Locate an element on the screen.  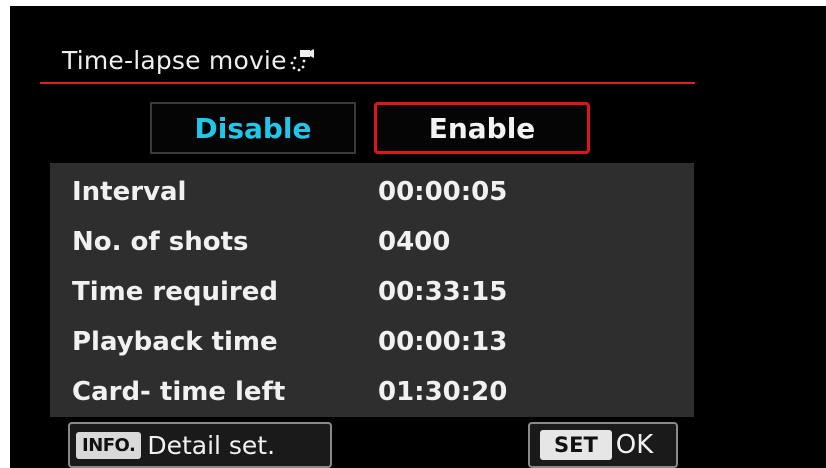
setting-value: 00:33:15 is located at coordinates (443, 292).